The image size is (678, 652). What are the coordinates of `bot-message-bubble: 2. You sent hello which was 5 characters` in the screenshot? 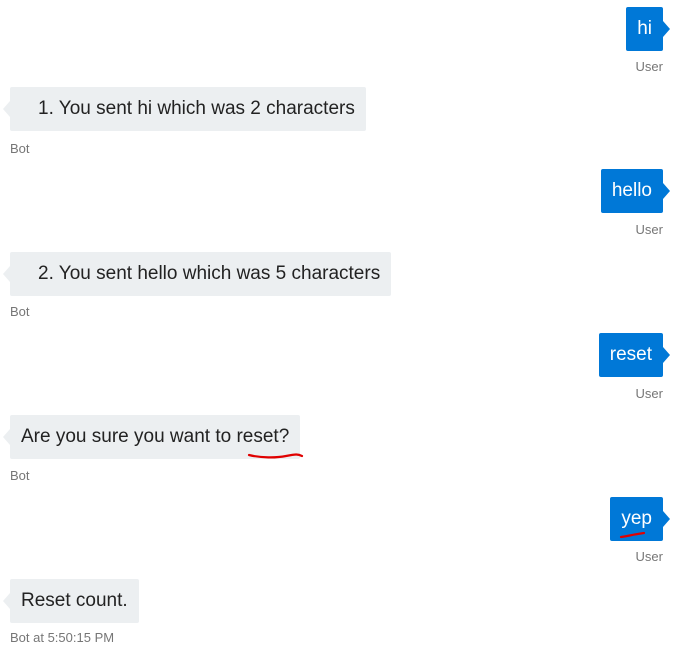 It's located at (197, 274).